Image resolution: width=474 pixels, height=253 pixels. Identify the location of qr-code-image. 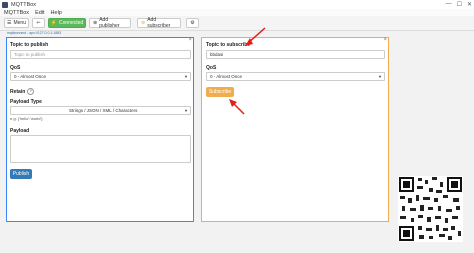
(430, 209).